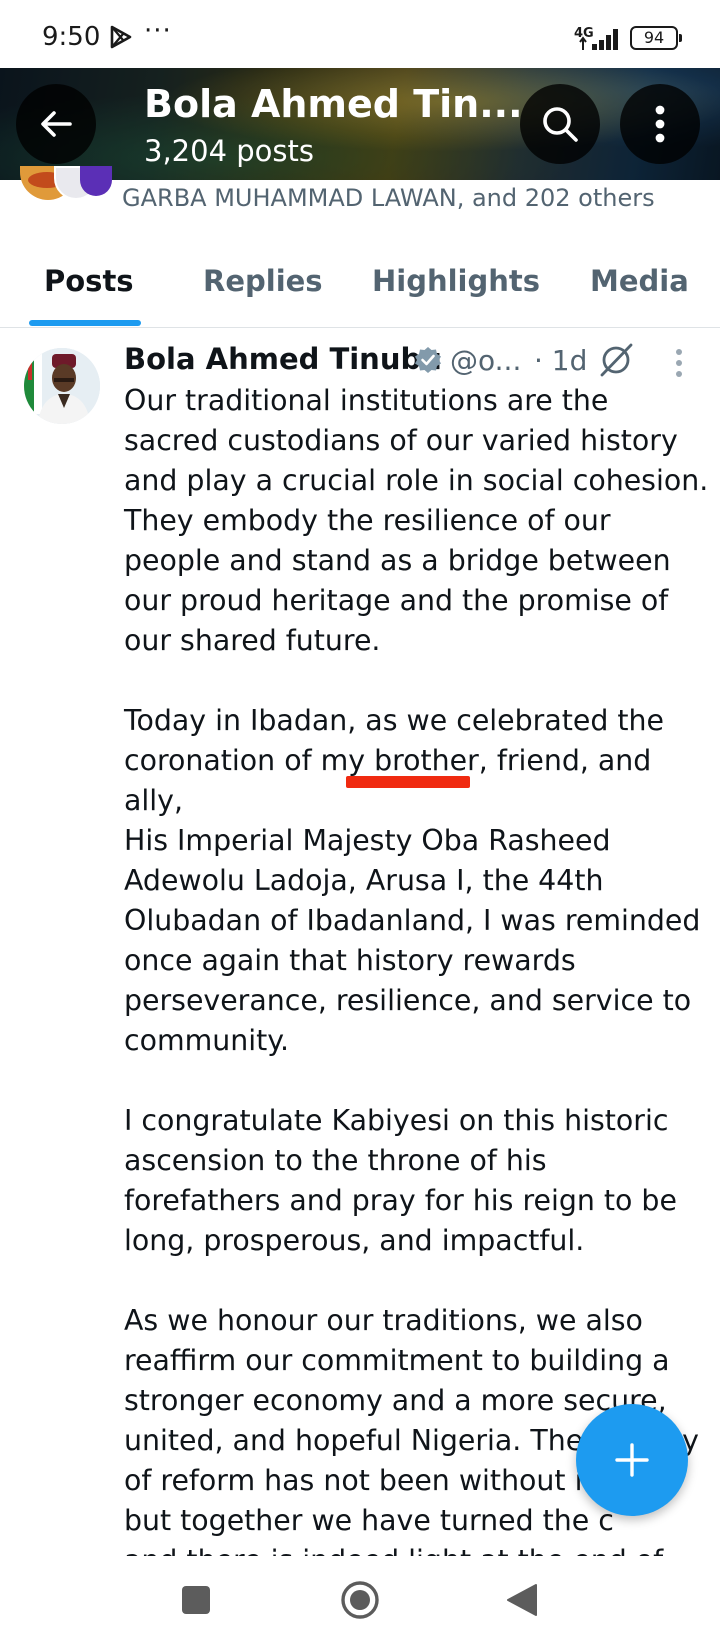 This screenshot has height=1640, width=720. I want to click on system-back-button, so click(522, 1600).